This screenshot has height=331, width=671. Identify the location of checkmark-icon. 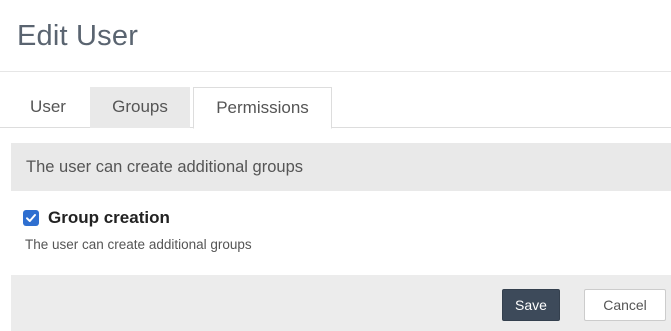
(31, 218).